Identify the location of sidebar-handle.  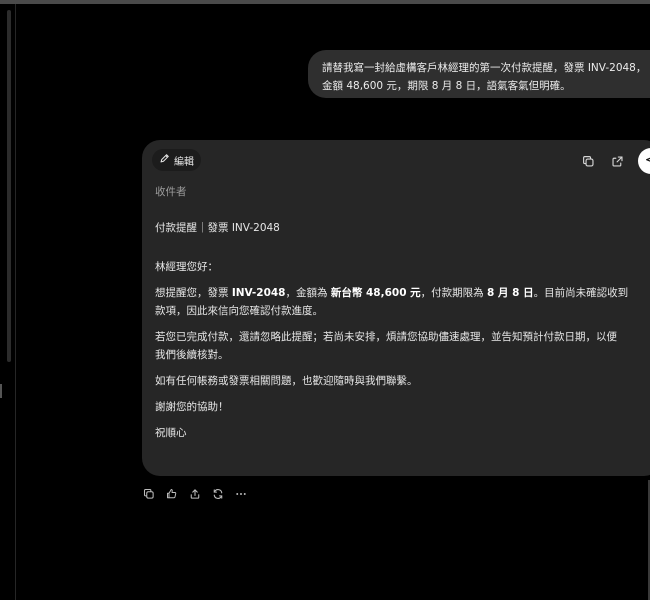
(1, 391).